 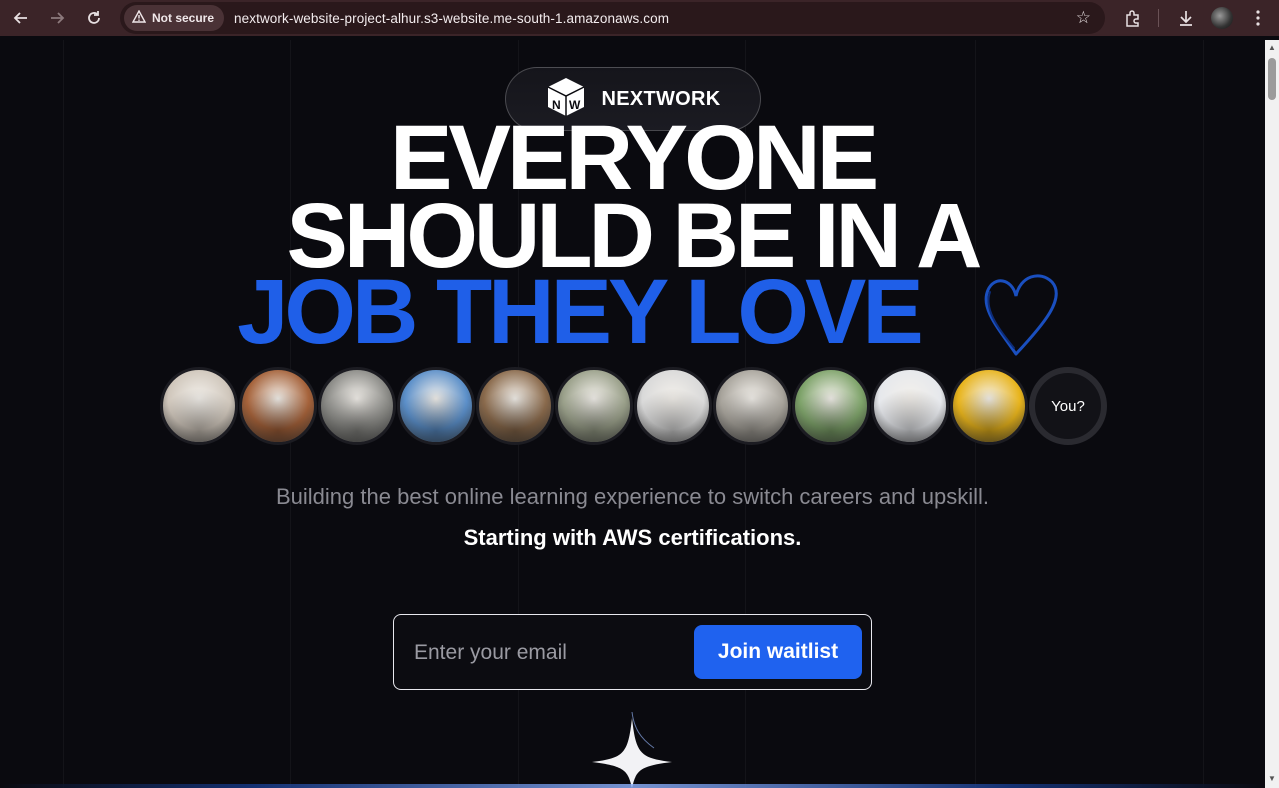 What do you see at coordinates (1186, 18) in the screenshot?
I see `download-icon` at bounding box center [1186, 18].